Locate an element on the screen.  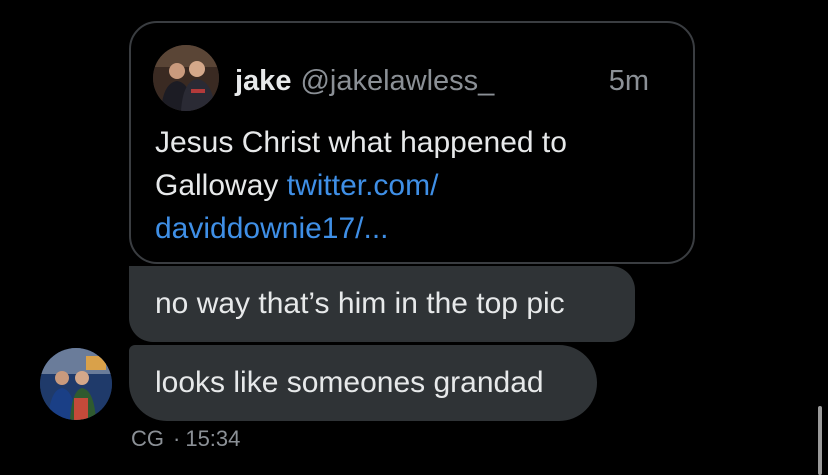
sender-avatar is located at coordinates (76, 384).